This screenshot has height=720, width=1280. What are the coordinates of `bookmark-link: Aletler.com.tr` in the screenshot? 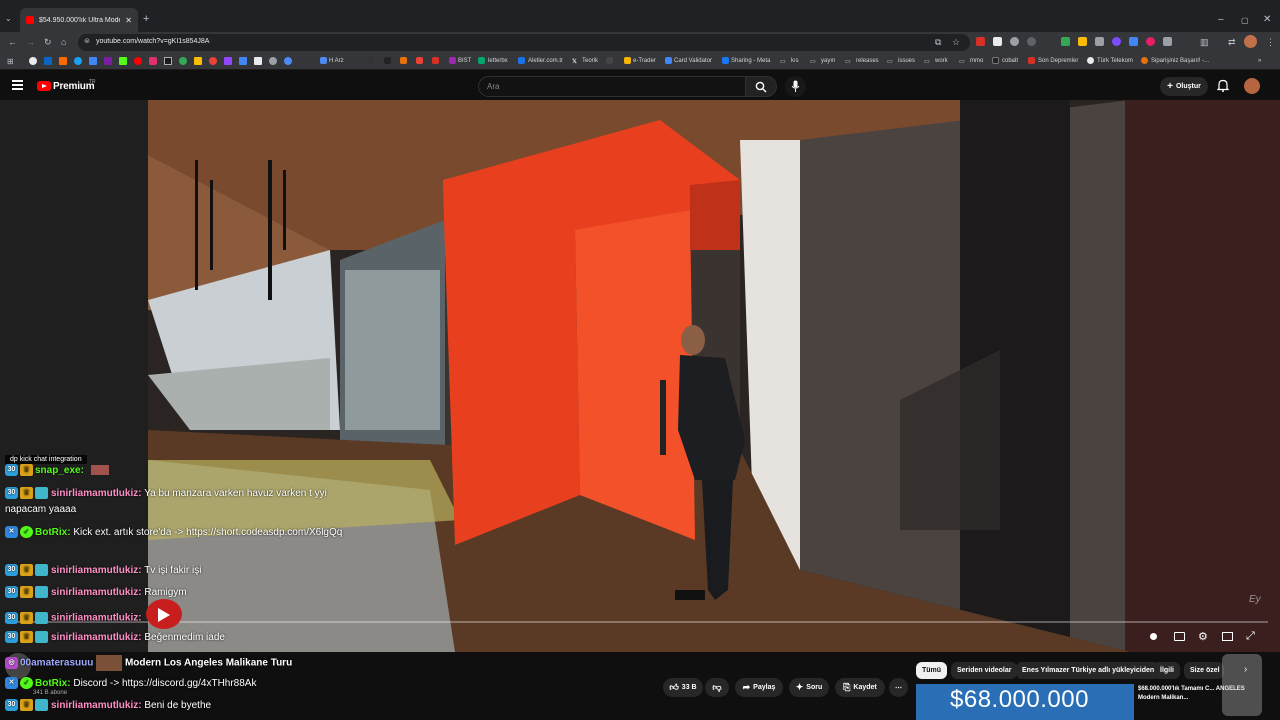 It's located at (545, 61).